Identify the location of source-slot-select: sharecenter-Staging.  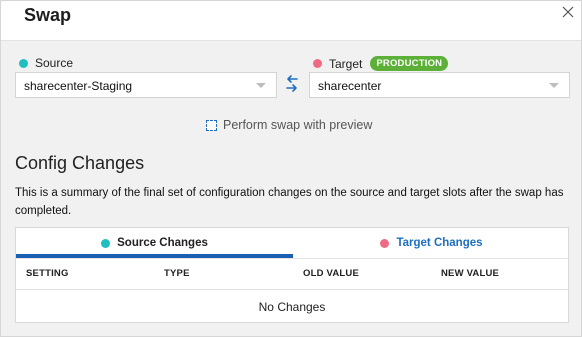
(146, 85).